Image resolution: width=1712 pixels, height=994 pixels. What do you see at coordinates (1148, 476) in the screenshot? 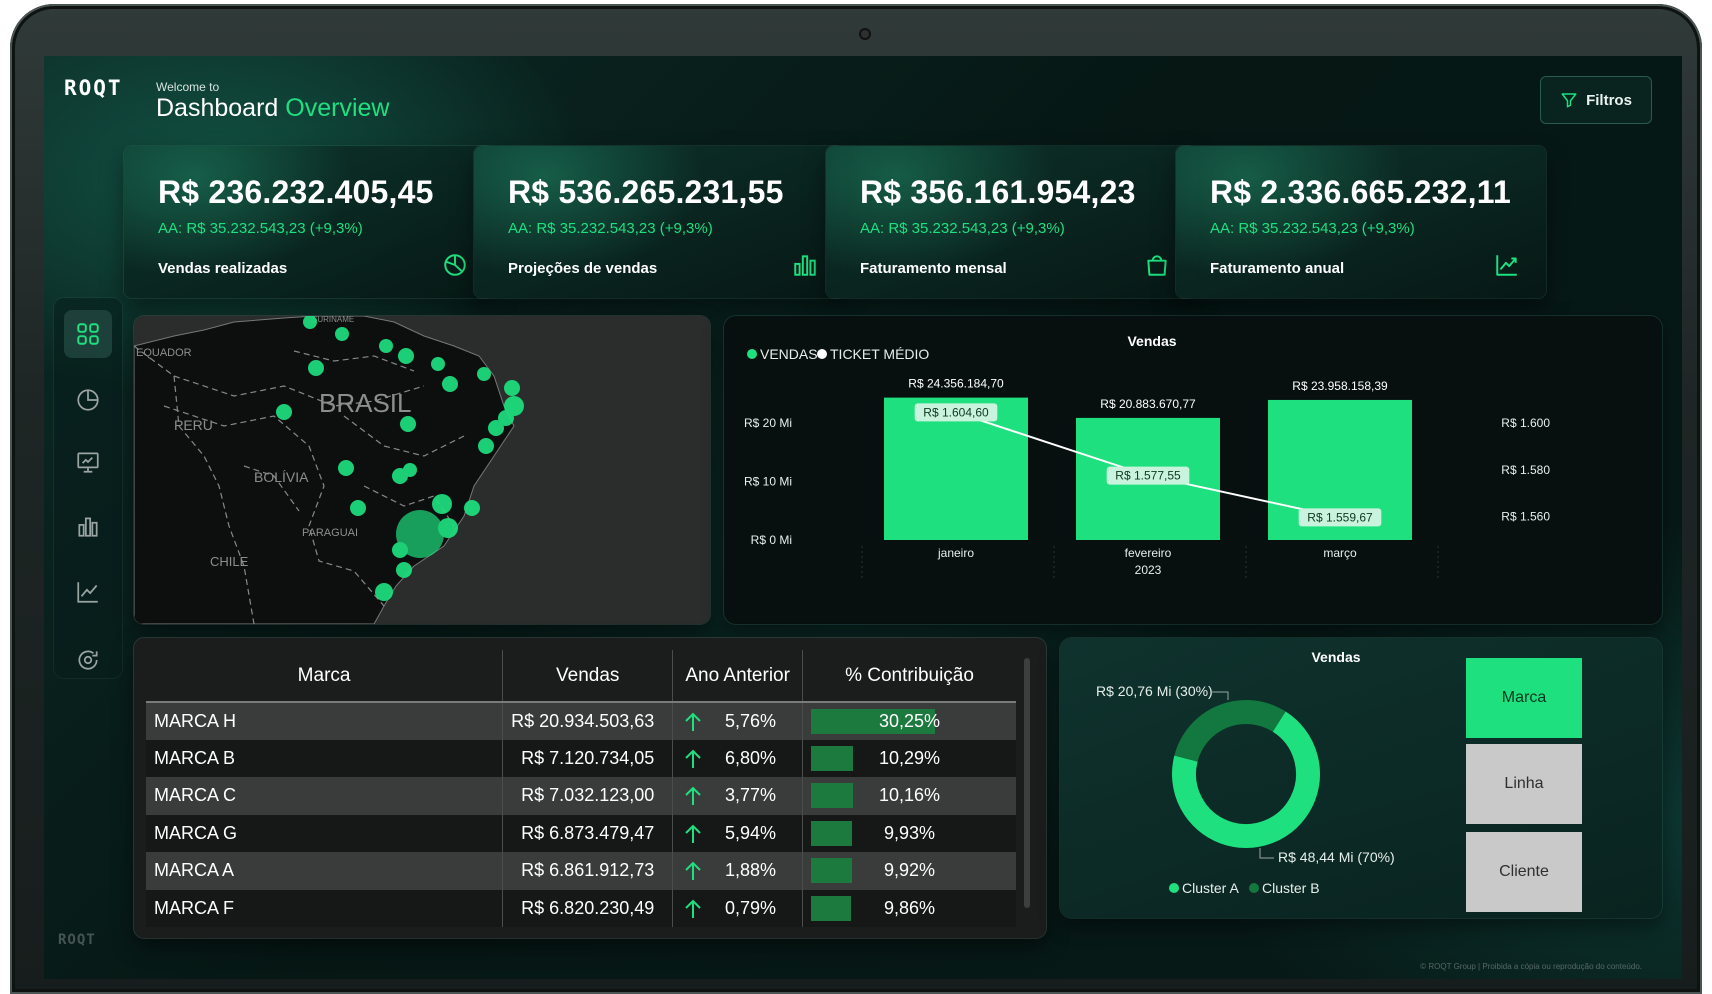
I see `ticket-medio-label: R$ 1.577,55` at bounding box center [1148, 476].